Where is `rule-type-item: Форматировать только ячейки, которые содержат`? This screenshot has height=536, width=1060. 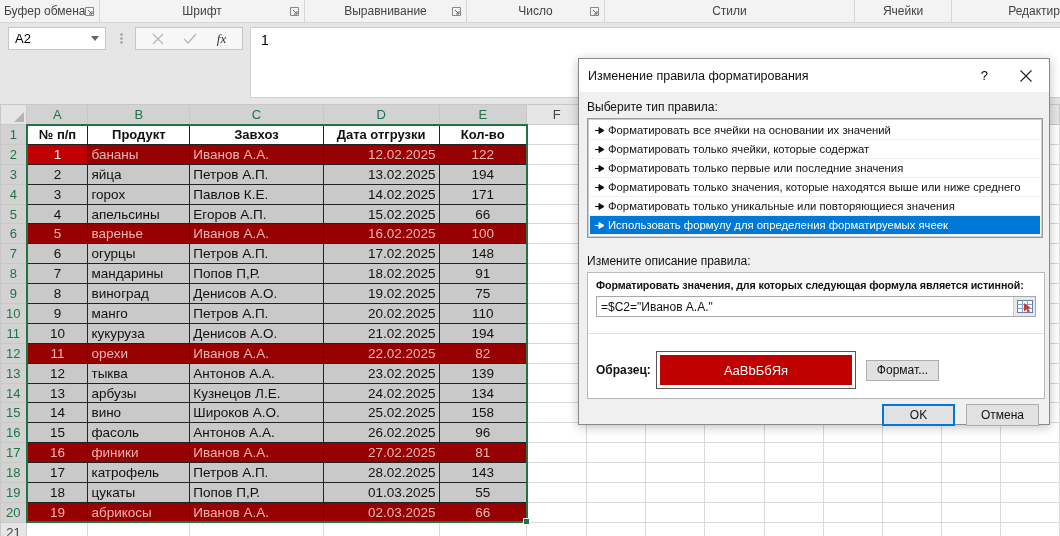 rule-type-item: Форматировать только ячейки, которые содержат is located at coordinates (815, 149).